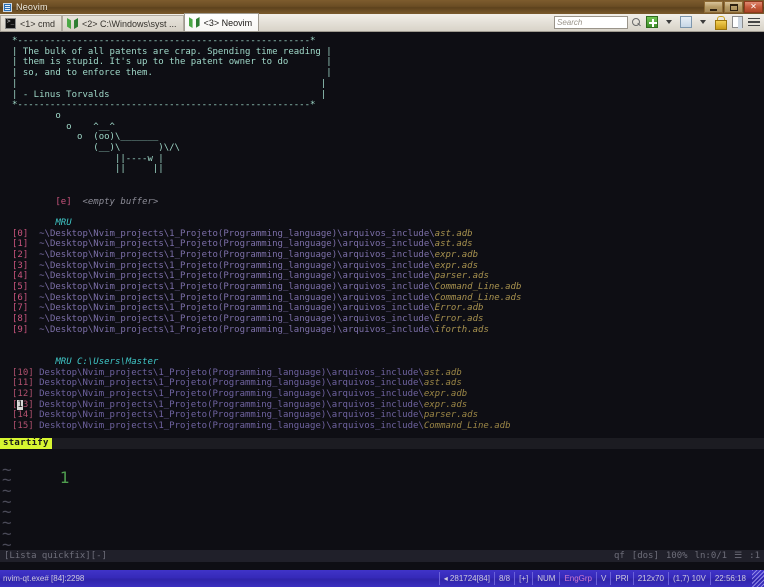 The width and height of the screenshot is (764, 587). I want to click on entry-filename: iforth.ads, so click(461, 329).